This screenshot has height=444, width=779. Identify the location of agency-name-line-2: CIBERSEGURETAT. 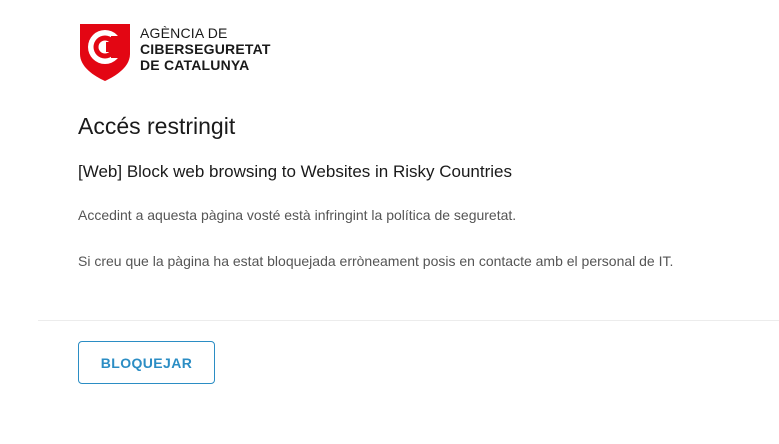
(205, 49).